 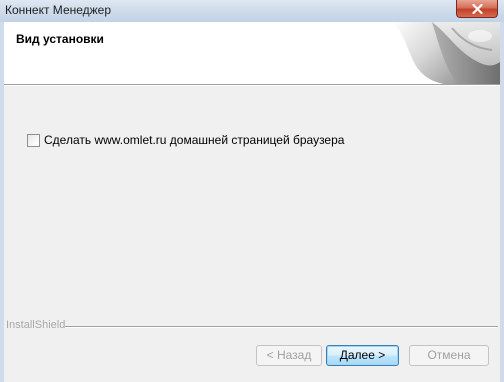 I want to click on back-button: < Назад, so click(x=289, y=355).